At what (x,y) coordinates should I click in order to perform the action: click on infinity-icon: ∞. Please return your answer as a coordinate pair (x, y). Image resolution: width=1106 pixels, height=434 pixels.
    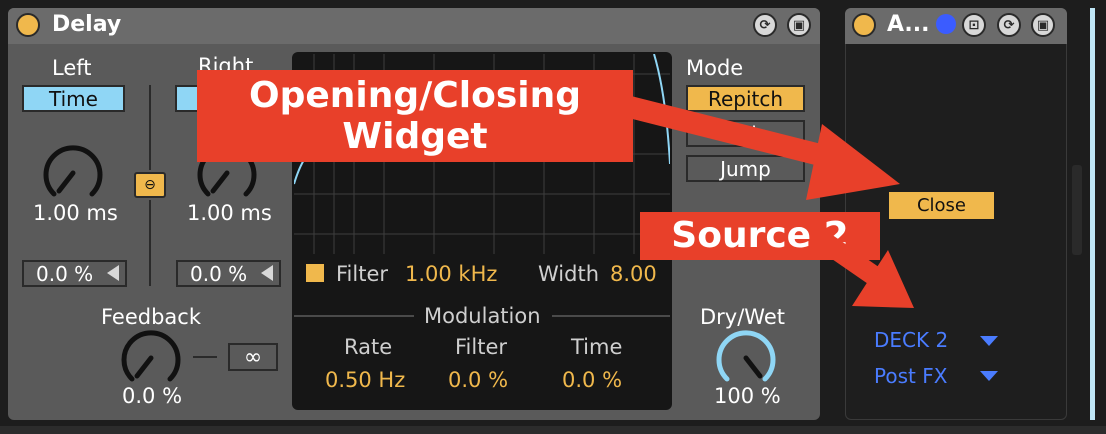
    Looking at the image, I should click on (253, 357).